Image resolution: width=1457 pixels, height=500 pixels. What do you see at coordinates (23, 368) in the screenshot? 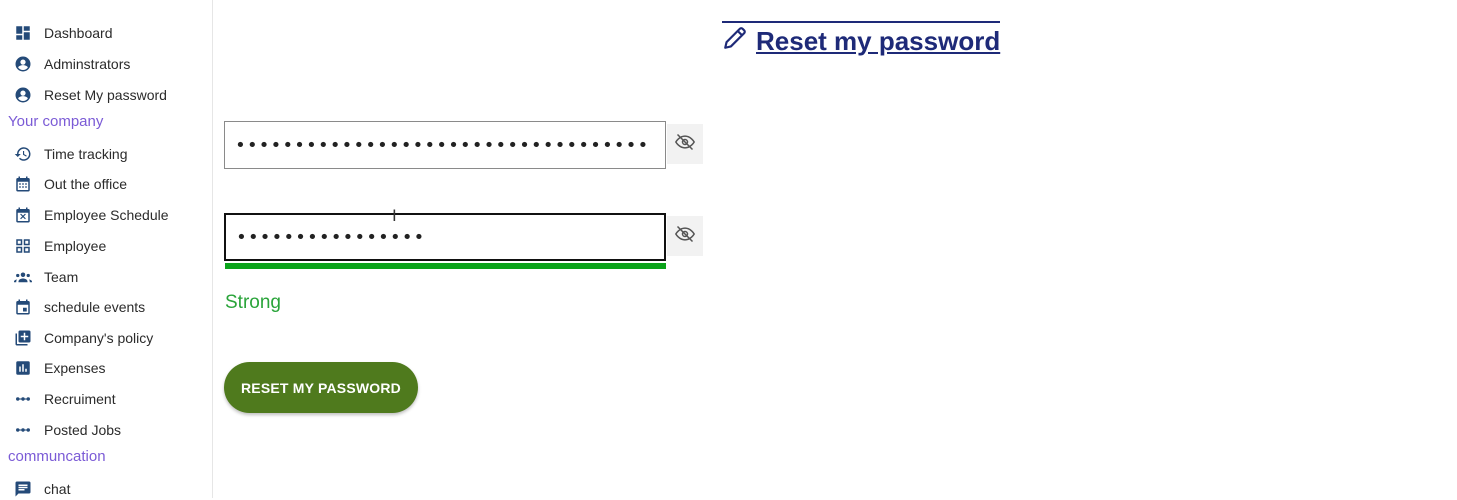
I see `bar-chart-icon` at bounding box center [23, 368].